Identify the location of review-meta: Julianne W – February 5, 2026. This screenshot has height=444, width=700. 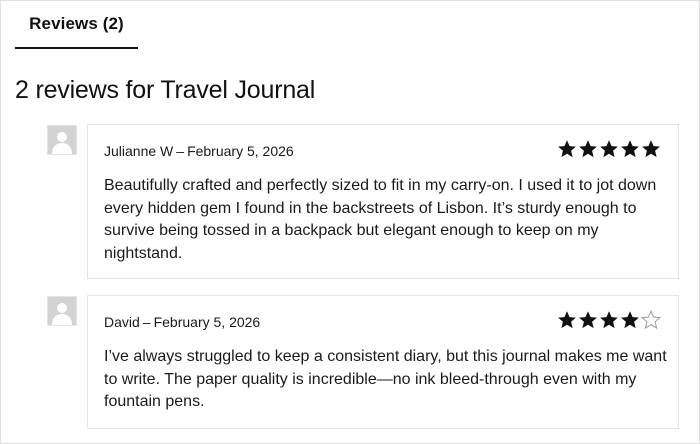
(199, 151).